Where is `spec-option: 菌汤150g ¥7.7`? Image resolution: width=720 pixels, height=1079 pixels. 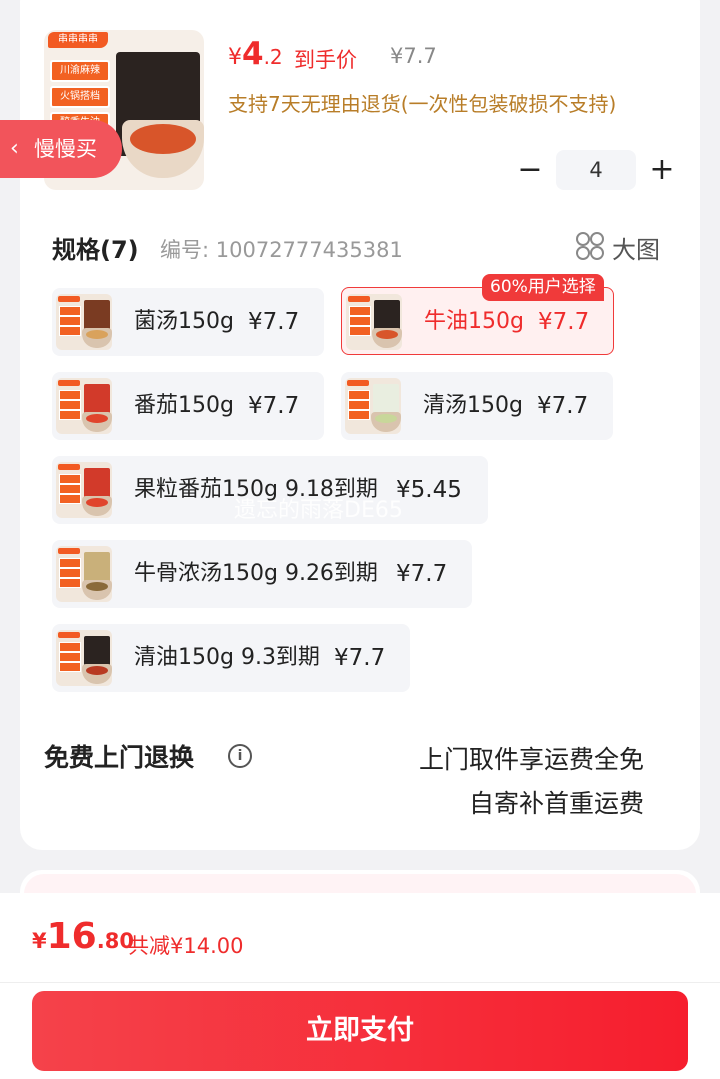
spec-option: 菌汤150g ¥7.7 is located at coordinates (188, 322).